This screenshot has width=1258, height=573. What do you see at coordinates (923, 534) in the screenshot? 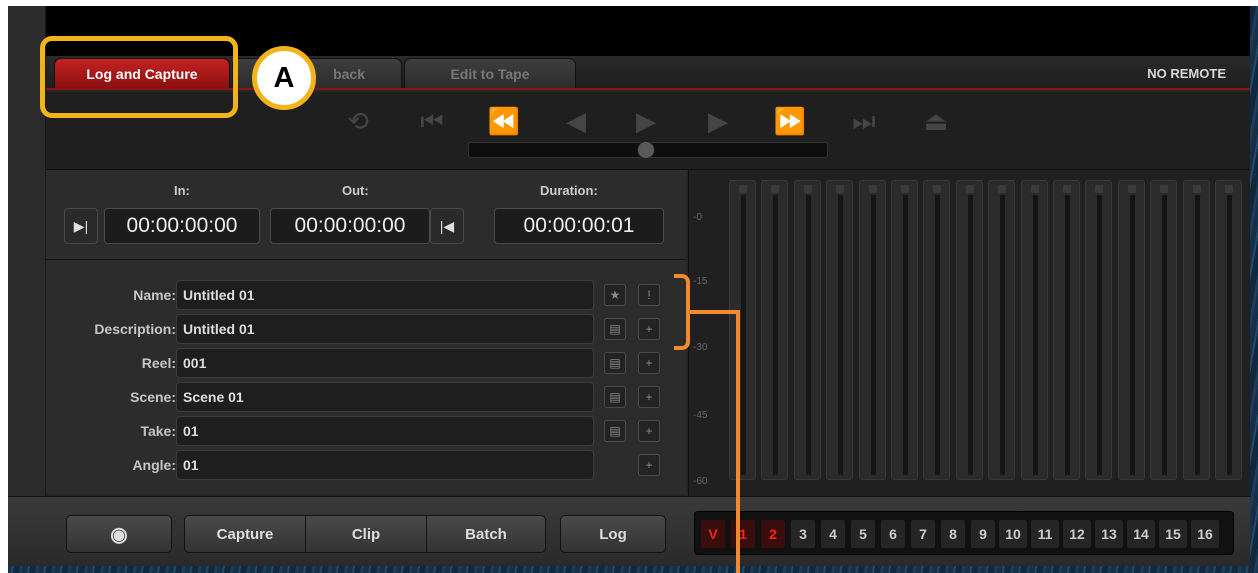
I see `channel-7: 7` at bounding box center [923, 534].